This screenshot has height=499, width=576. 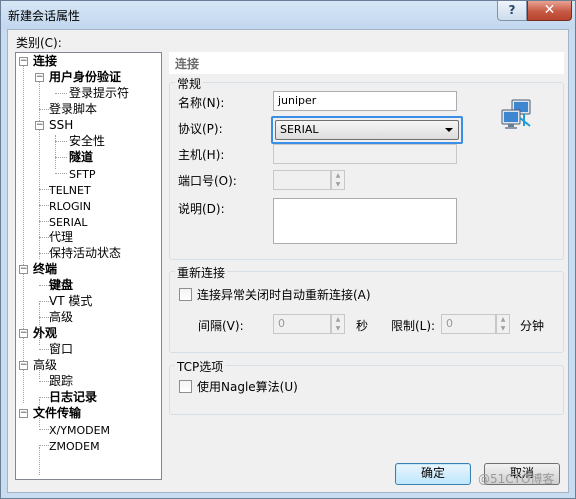 What do you see at coordinates (207, 181) in the screenshot?
I see `port-label: 端口号(O):` at bounding box center [207, 181].